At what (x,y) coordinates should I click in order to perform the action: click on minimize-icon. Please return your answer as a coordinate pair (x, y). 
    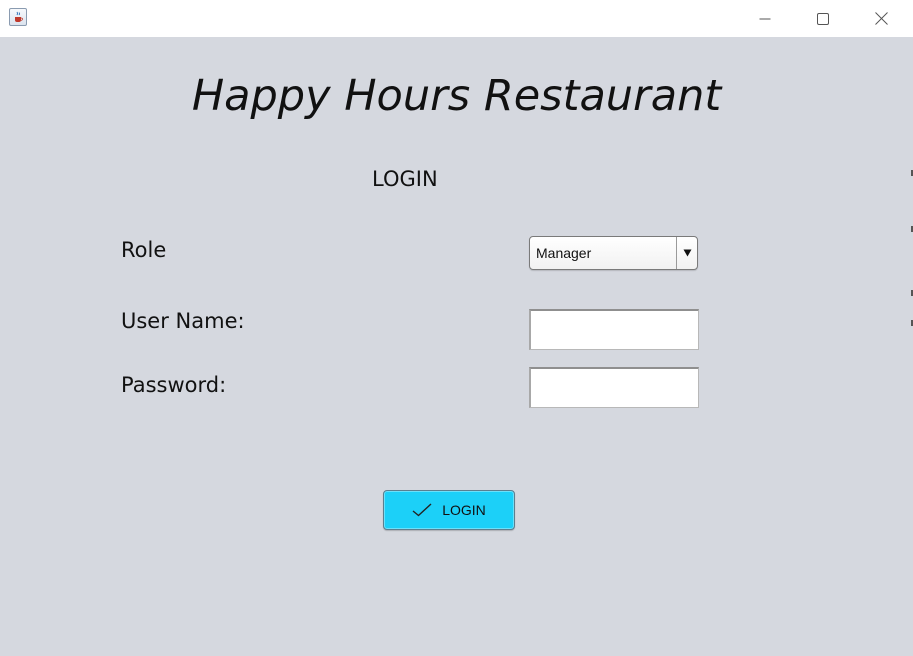
    Looking at the image, I should click on (765, 18).